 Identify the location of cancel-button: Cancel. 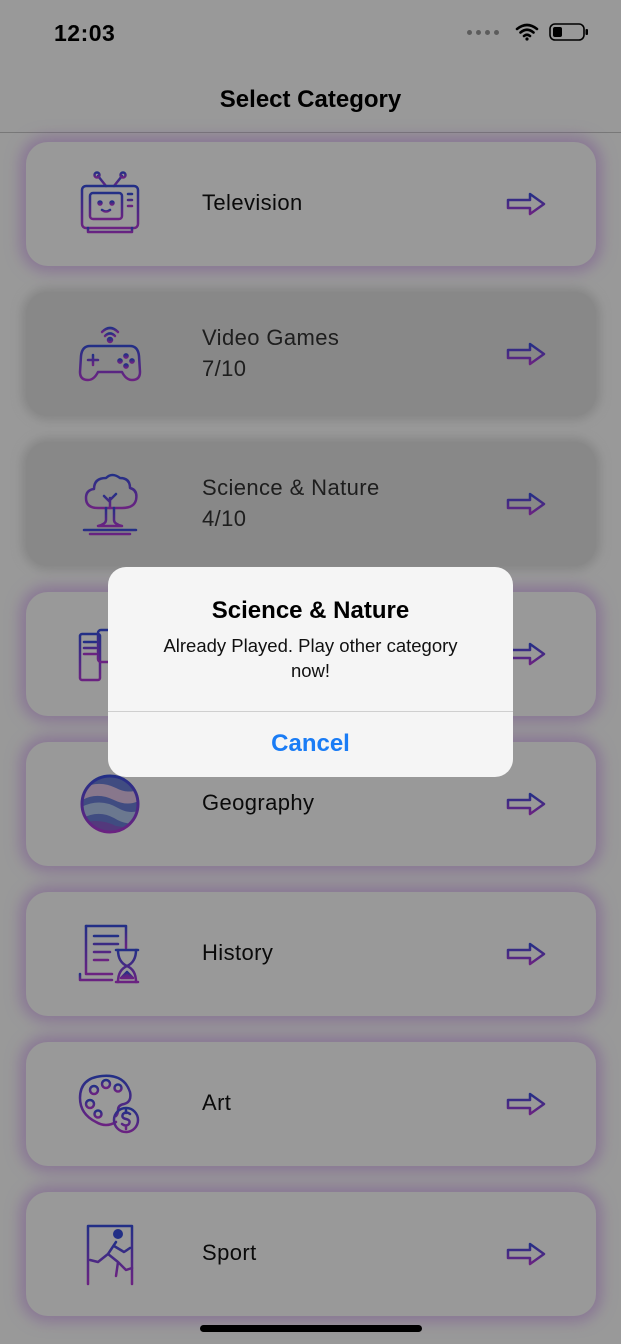
(310, 744).